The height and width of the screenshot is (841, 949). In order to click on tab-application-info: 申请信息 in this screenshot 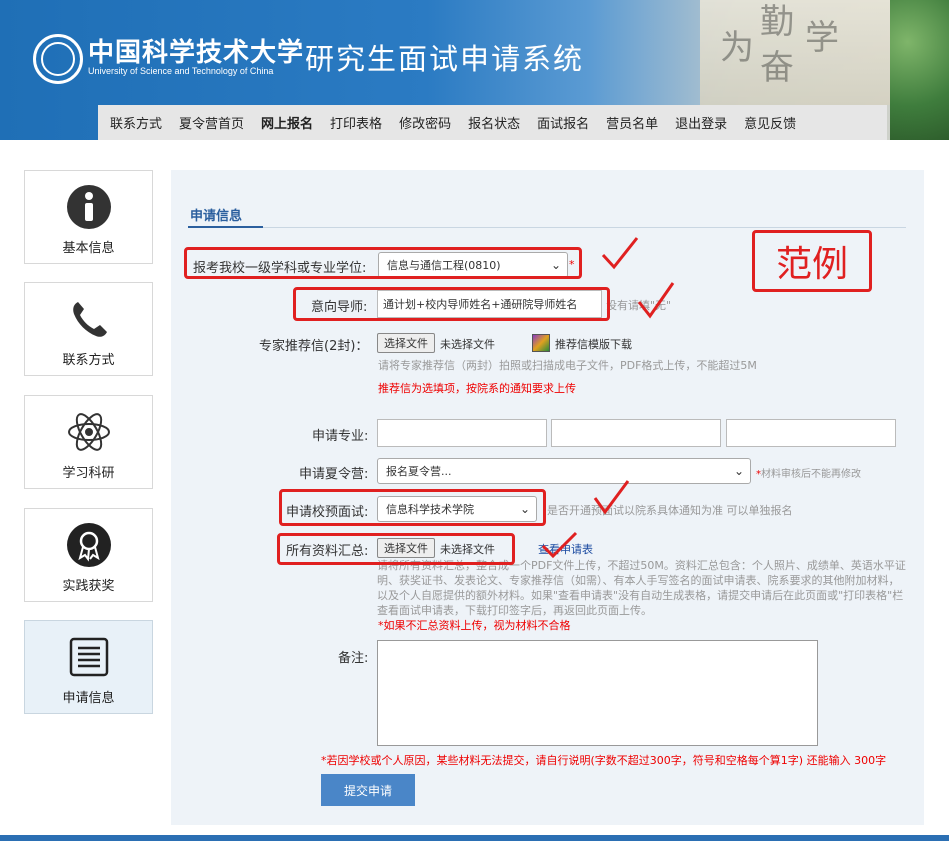, I will do `click(216, 214)`.